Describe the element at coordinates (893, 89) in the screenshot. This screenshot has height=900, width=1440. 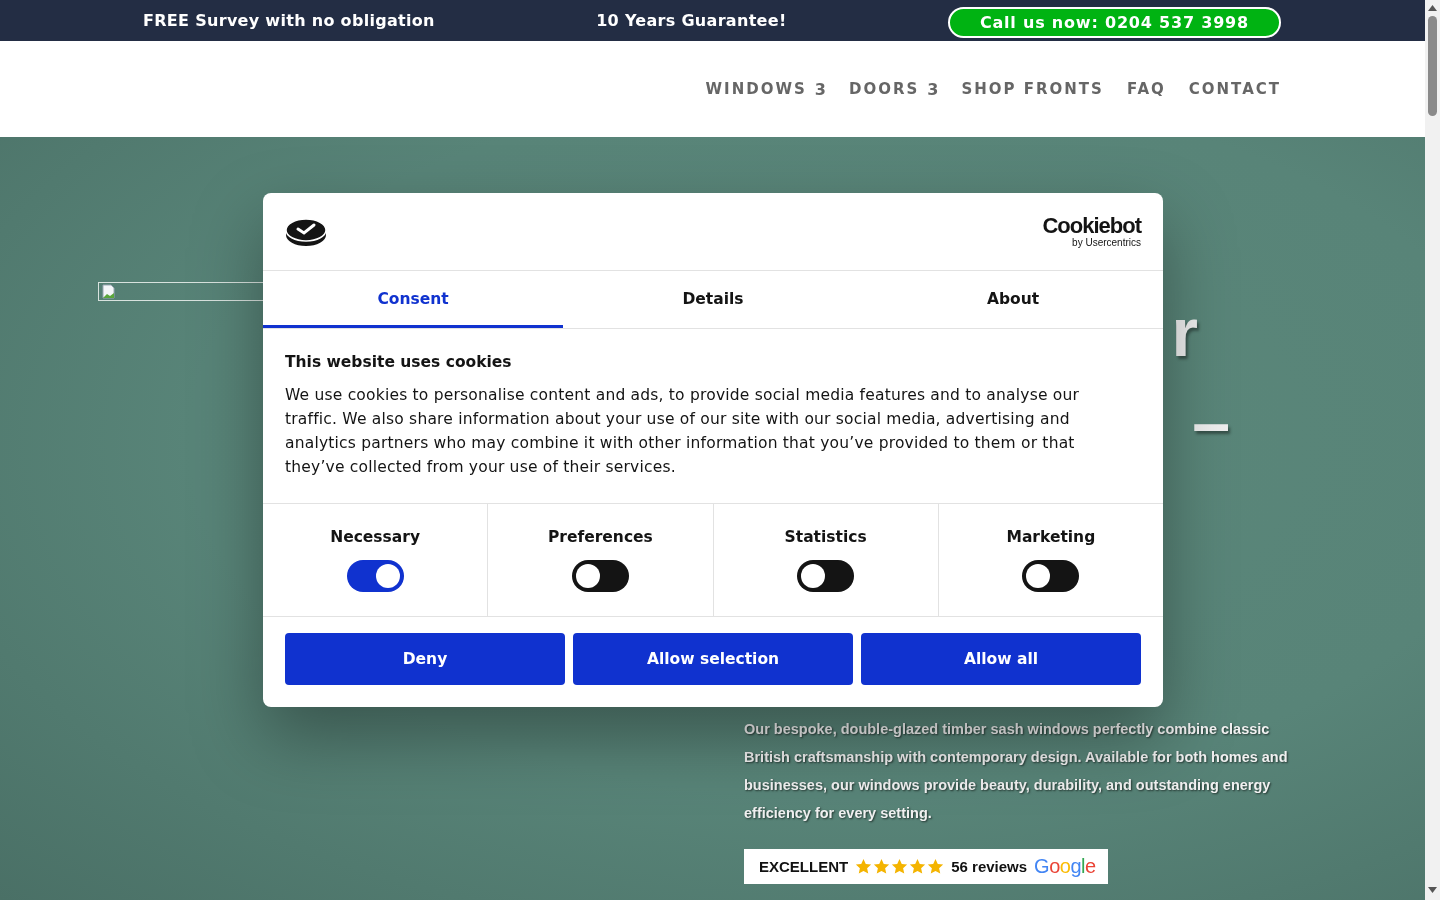
I see `nav-link: DOORS 3` at that location.